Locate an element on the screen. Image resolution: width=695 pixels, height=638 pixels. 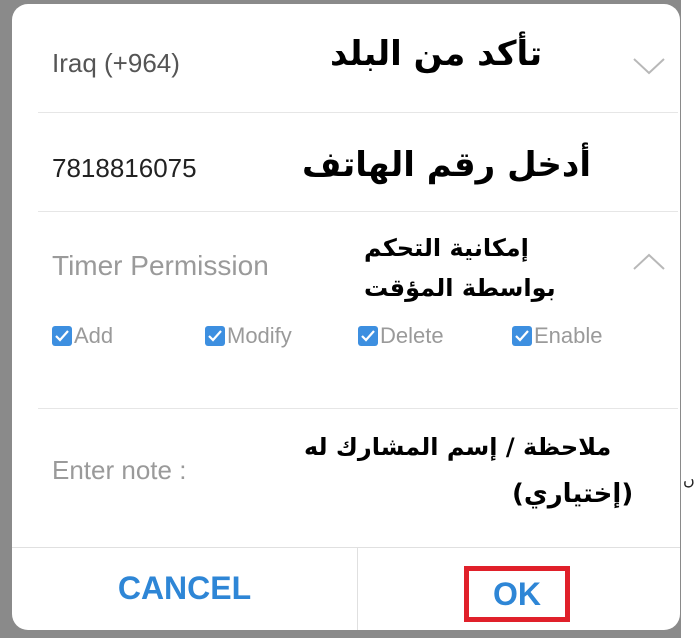
checkbox-delete: Delete is located at coordinates (401, 336).